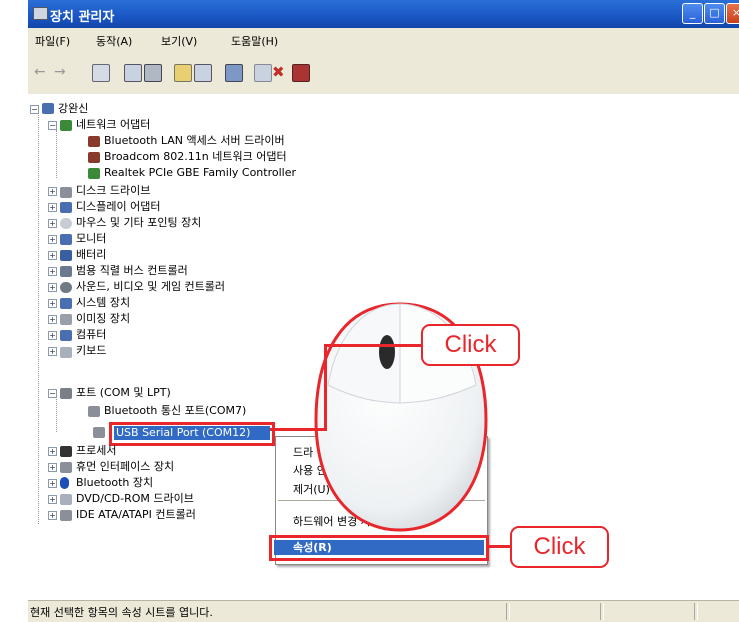  I want to click on ide-icon, so click(66, 515).